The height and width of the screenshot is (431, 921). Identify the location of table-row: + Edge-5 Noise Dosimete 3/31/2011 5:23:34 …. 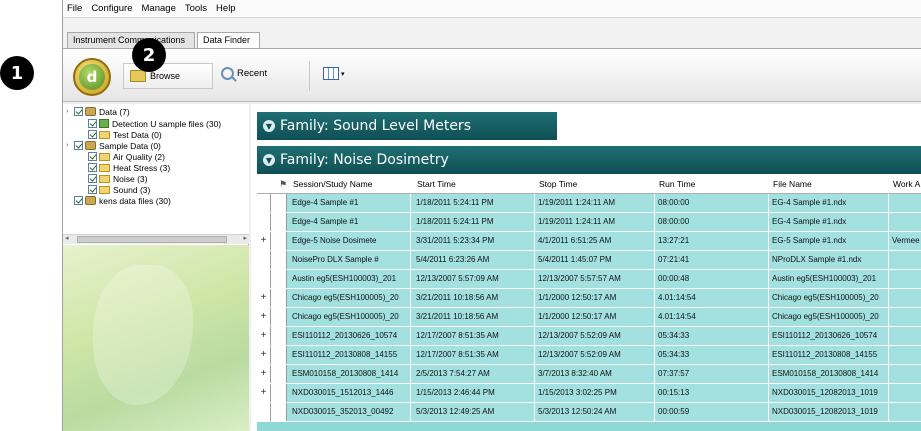
(589, 241).